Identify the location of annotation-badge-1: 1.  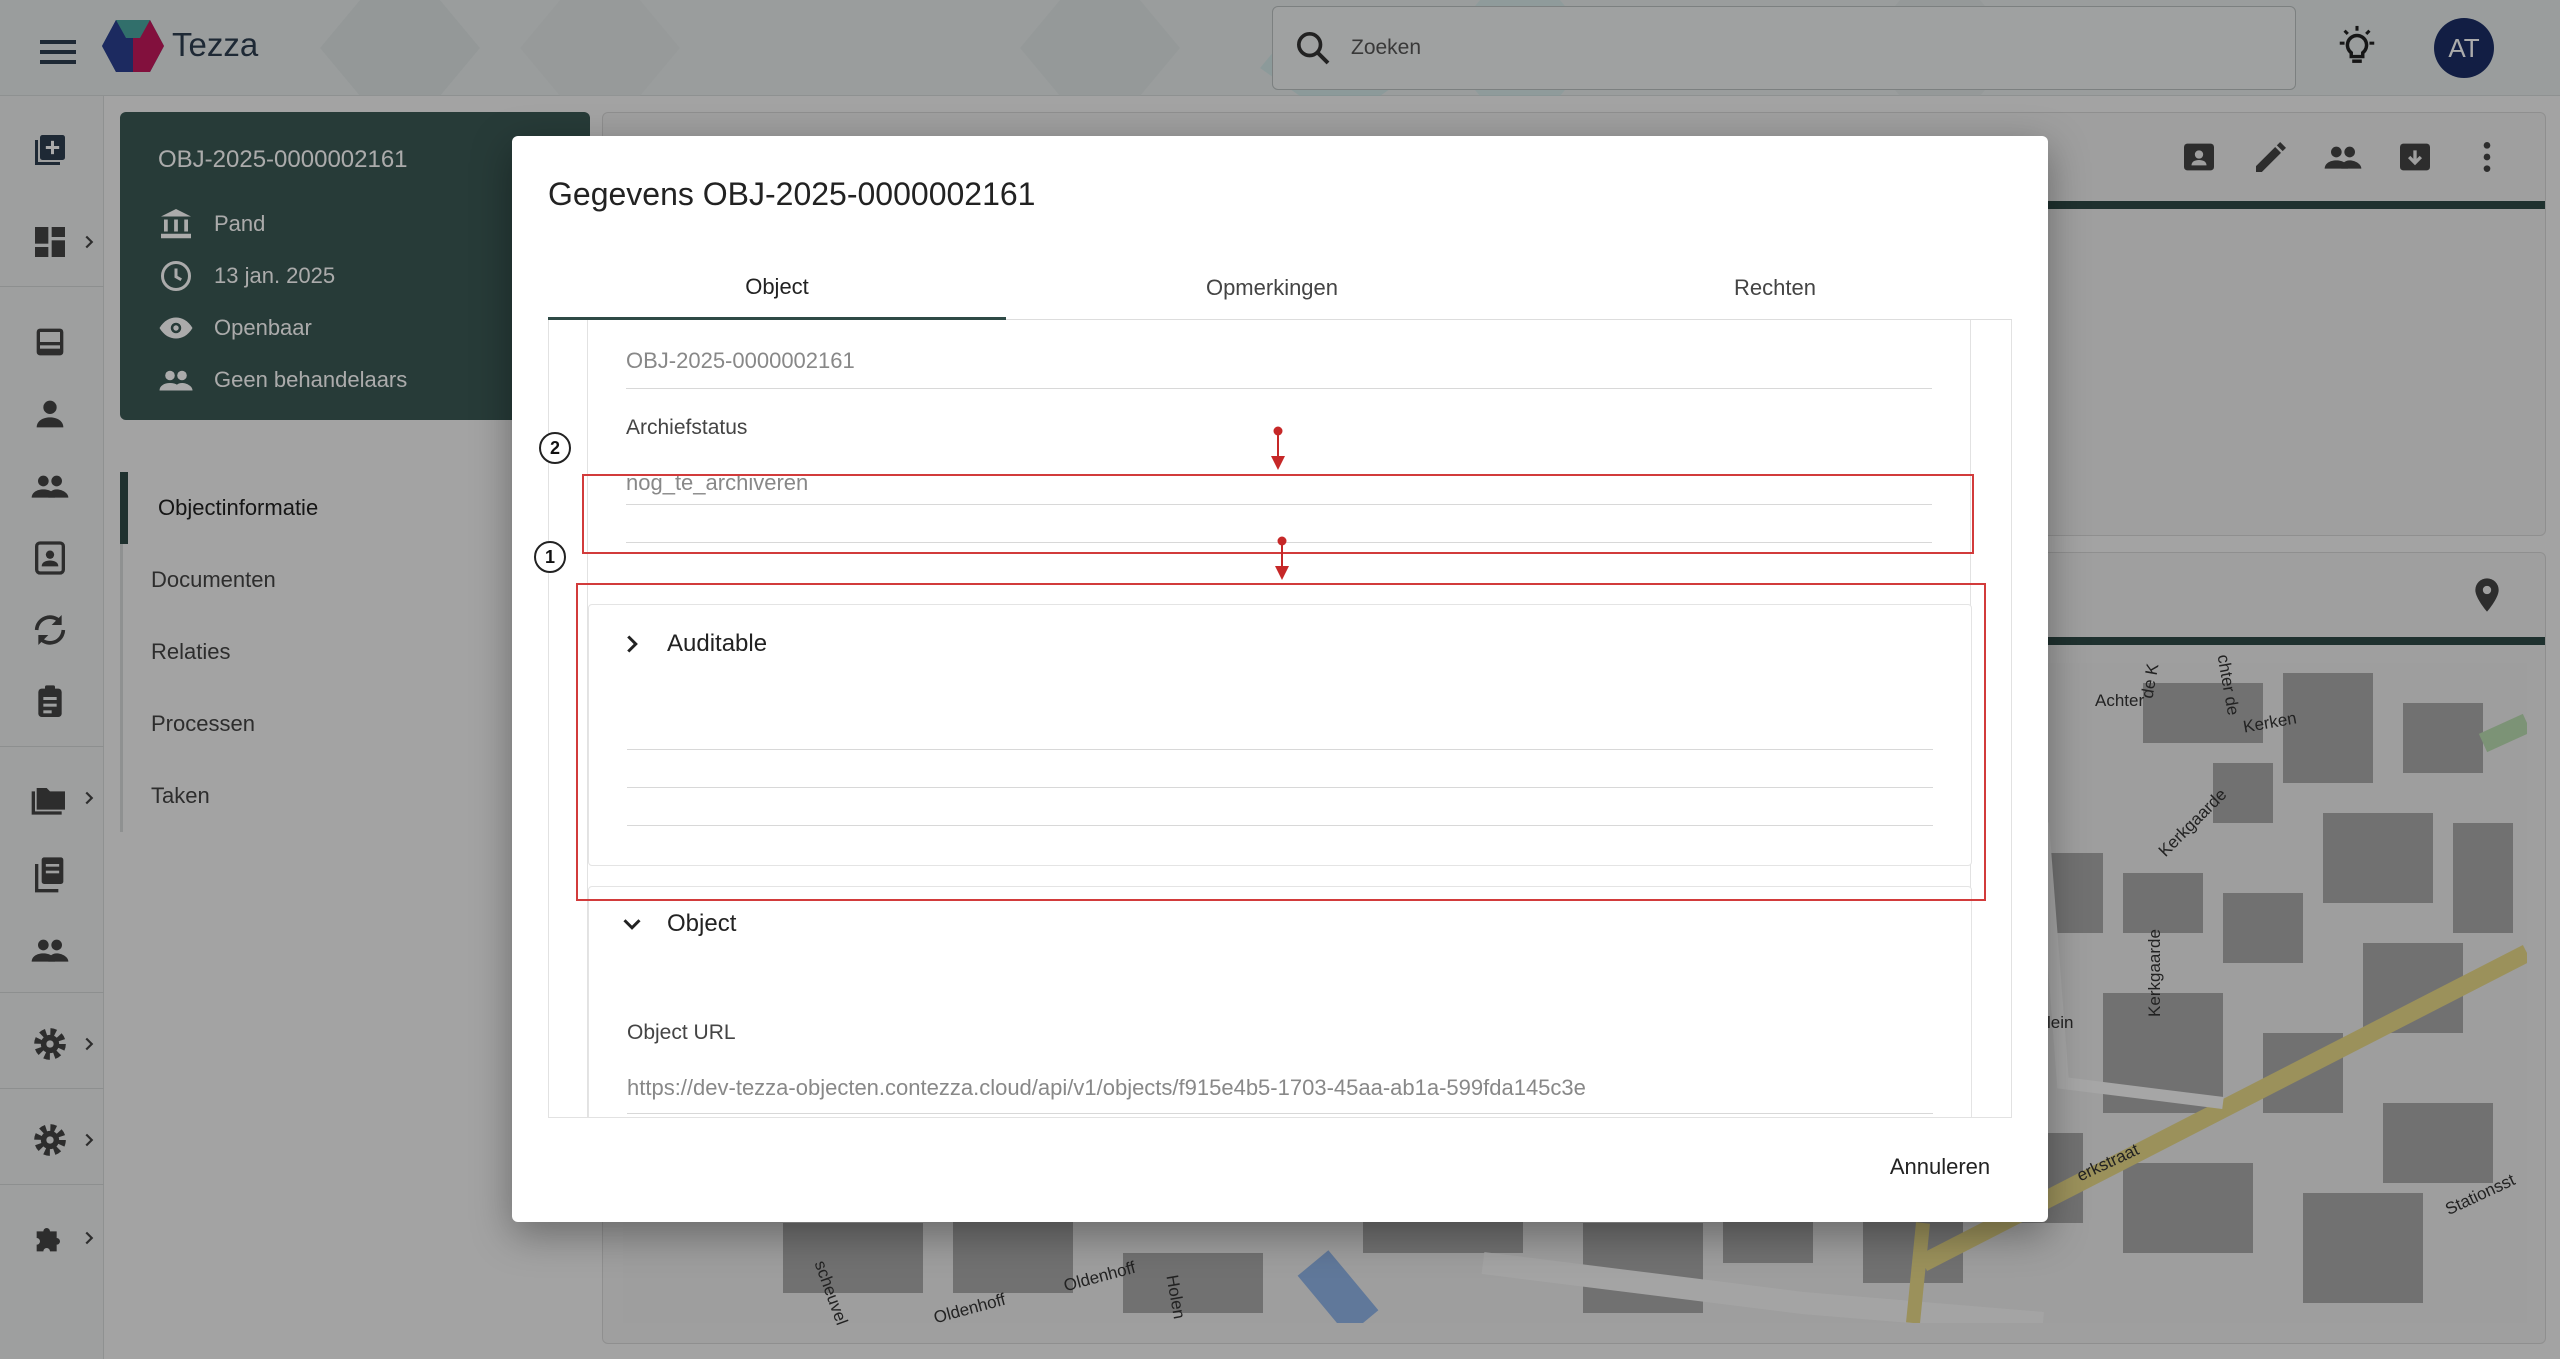
(550, 557).